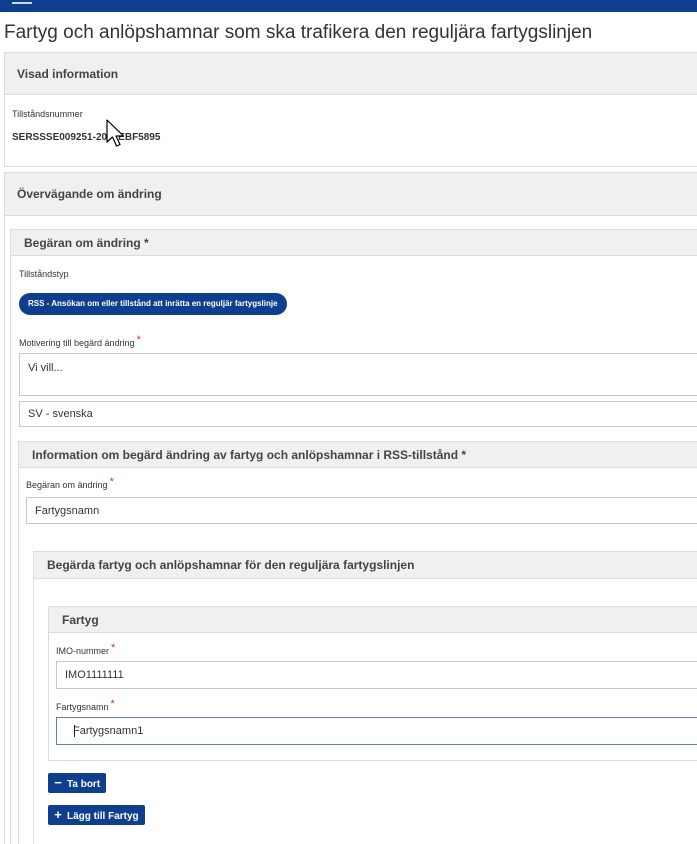 The width and height of the screenshot is (697, 844). What do you see at coordinates (351, 74) in the screenshot?
I see `shown-info-header: Visad information` at bounding box center [351, 74].